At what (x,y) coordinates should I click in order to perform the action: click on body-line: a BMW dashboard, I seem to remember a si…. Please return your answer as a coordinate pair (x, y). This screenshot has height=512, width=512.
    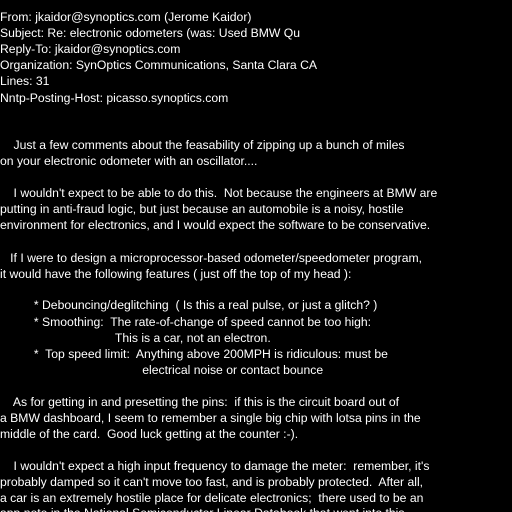
    Looking at the image, I should click on (210, 418).